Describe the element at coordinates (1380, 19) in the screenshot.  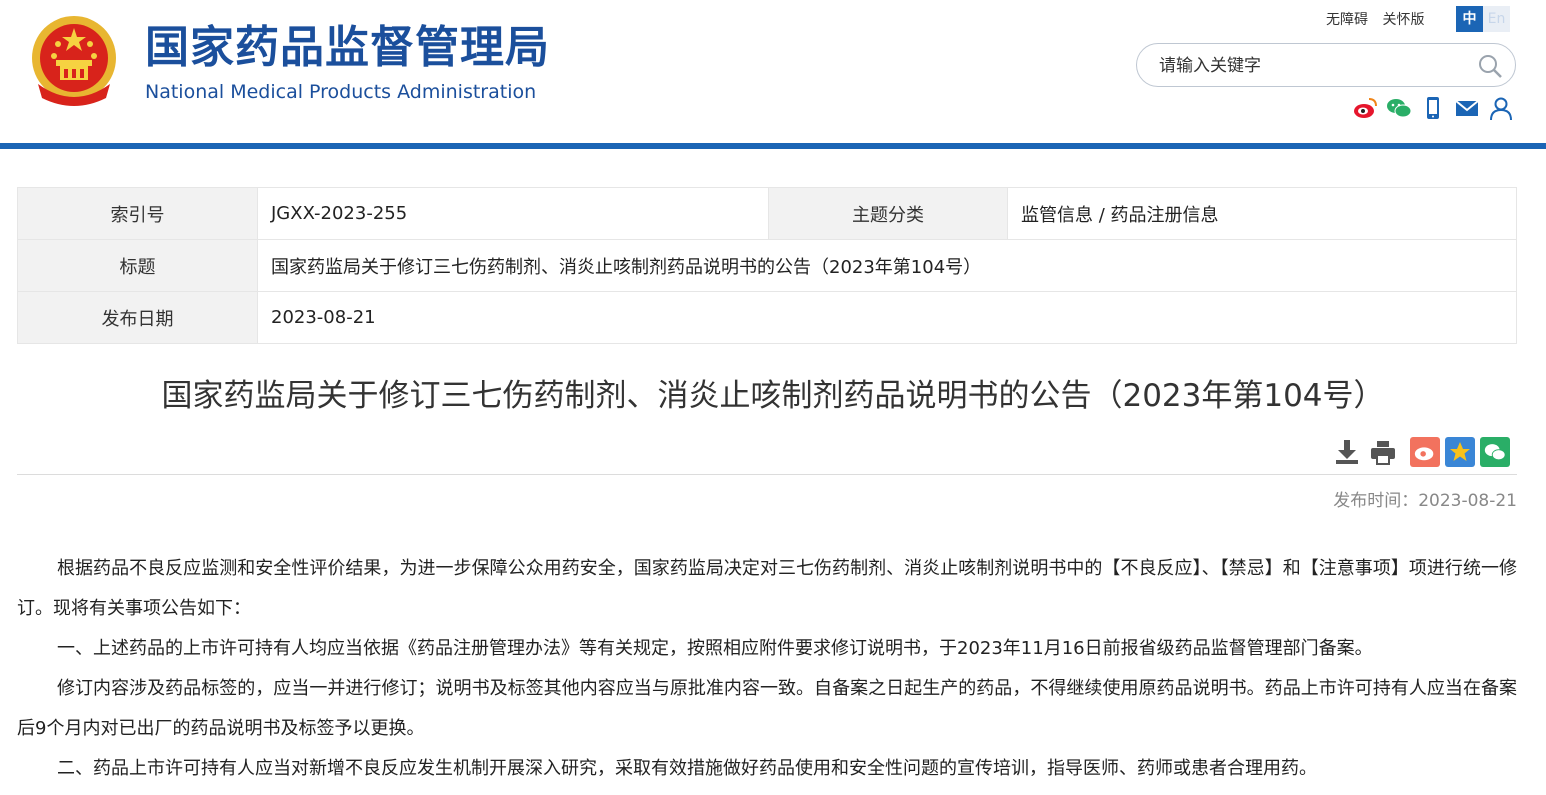
I see `top-links: 无障碍 关怀版` at that location.